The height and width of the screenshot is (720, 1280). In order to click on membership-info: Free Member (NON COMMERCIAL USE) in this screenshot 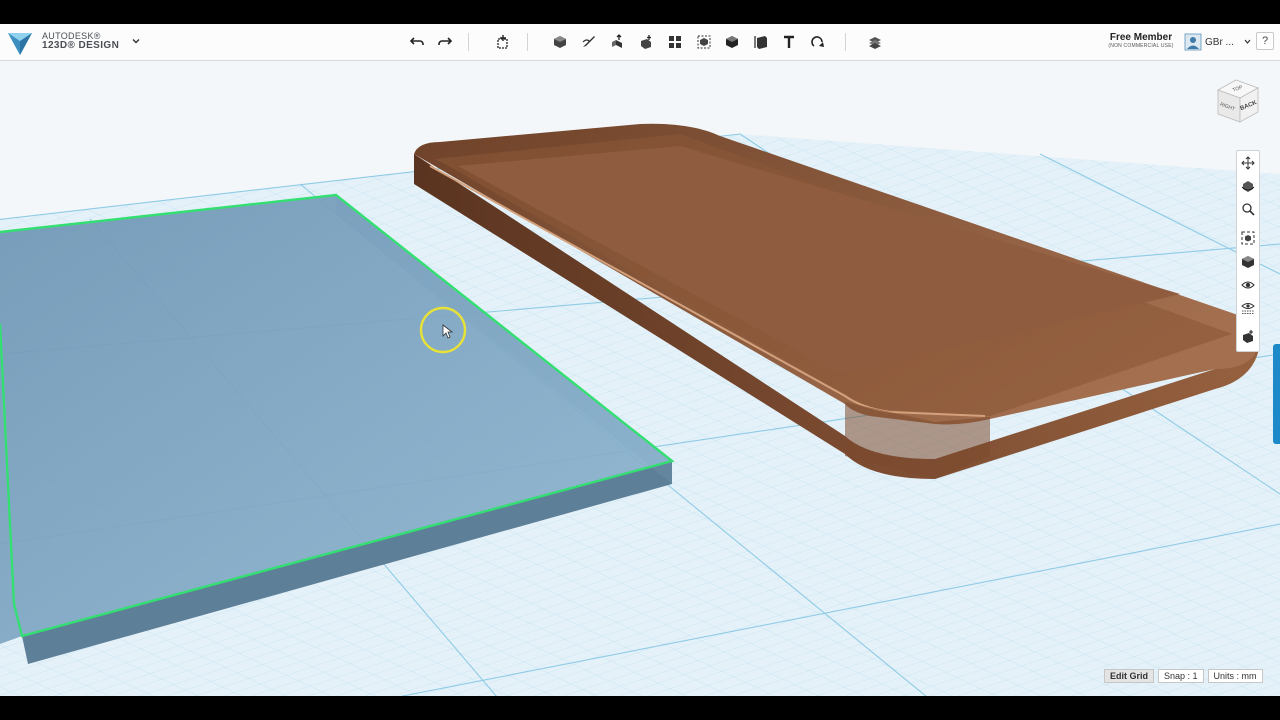, I will do `click(1141, 41)`.